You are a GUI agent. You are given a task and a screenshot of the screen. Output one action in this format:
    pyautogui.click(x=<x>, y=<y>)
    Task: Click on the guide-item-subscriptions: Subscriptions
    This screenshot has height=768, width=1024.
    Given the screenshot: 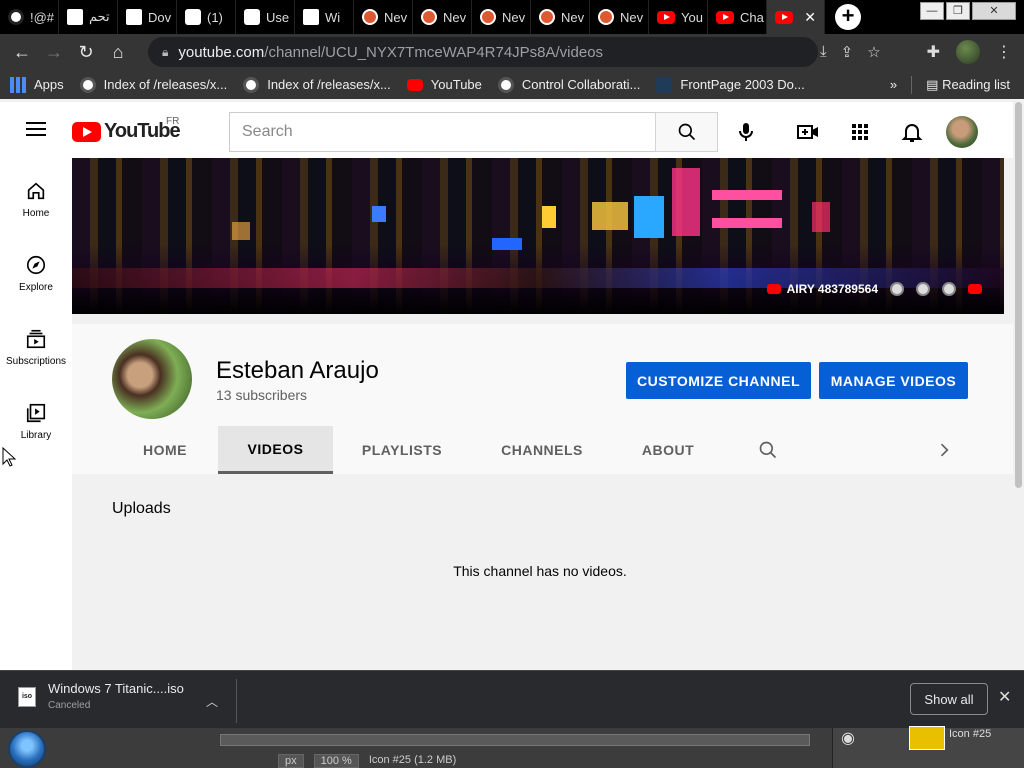 What is the action you would take?
    pyautogui.click(x=36, y=343)
    